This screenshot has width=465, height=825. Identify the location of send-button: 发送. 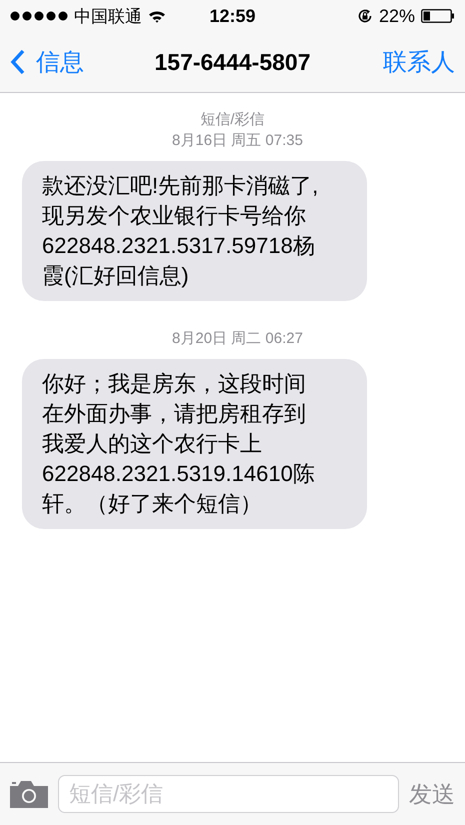
(432, 794).